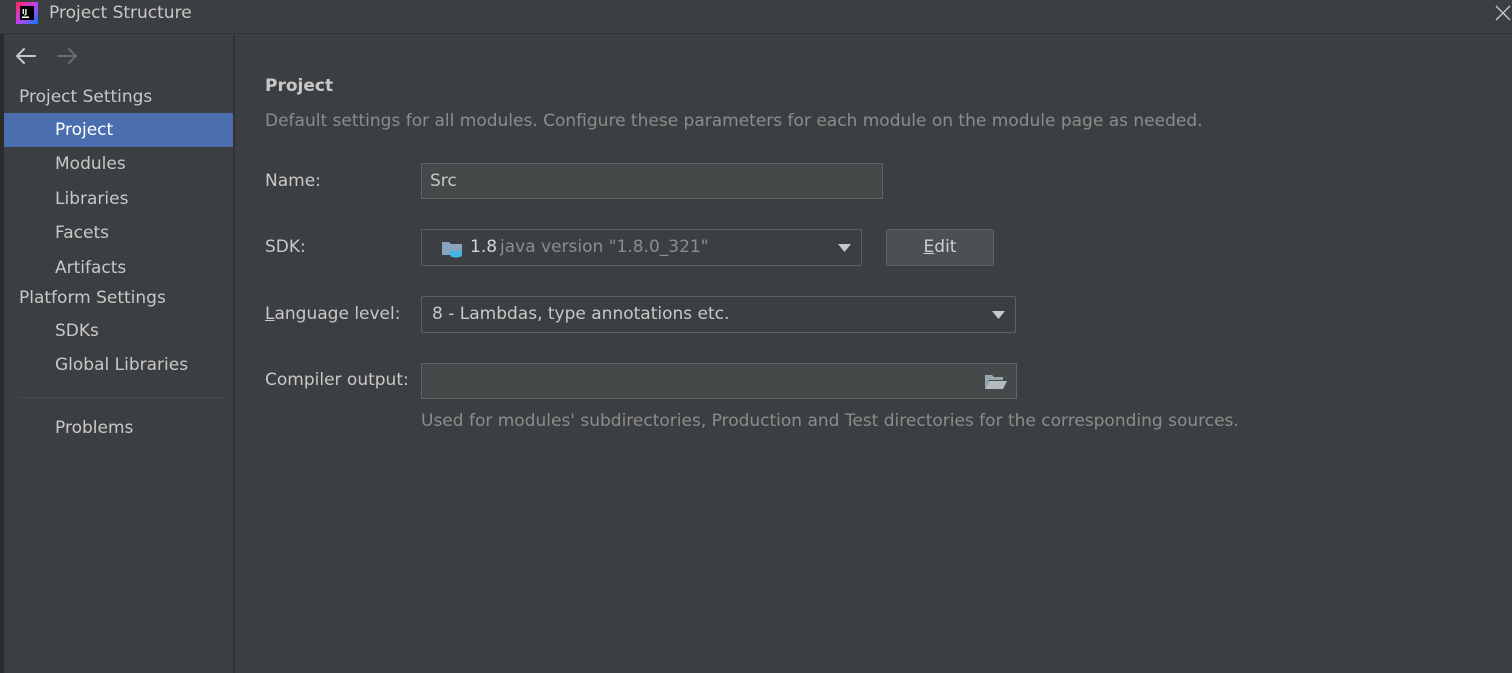 Image resolution: width=1512 pixels, height=673 pixels. What do you see at coordinates (118, 268) in the screenshot?
I see `sidebar-item-artifacts: Artifacts` at bounding box center [118, 268].